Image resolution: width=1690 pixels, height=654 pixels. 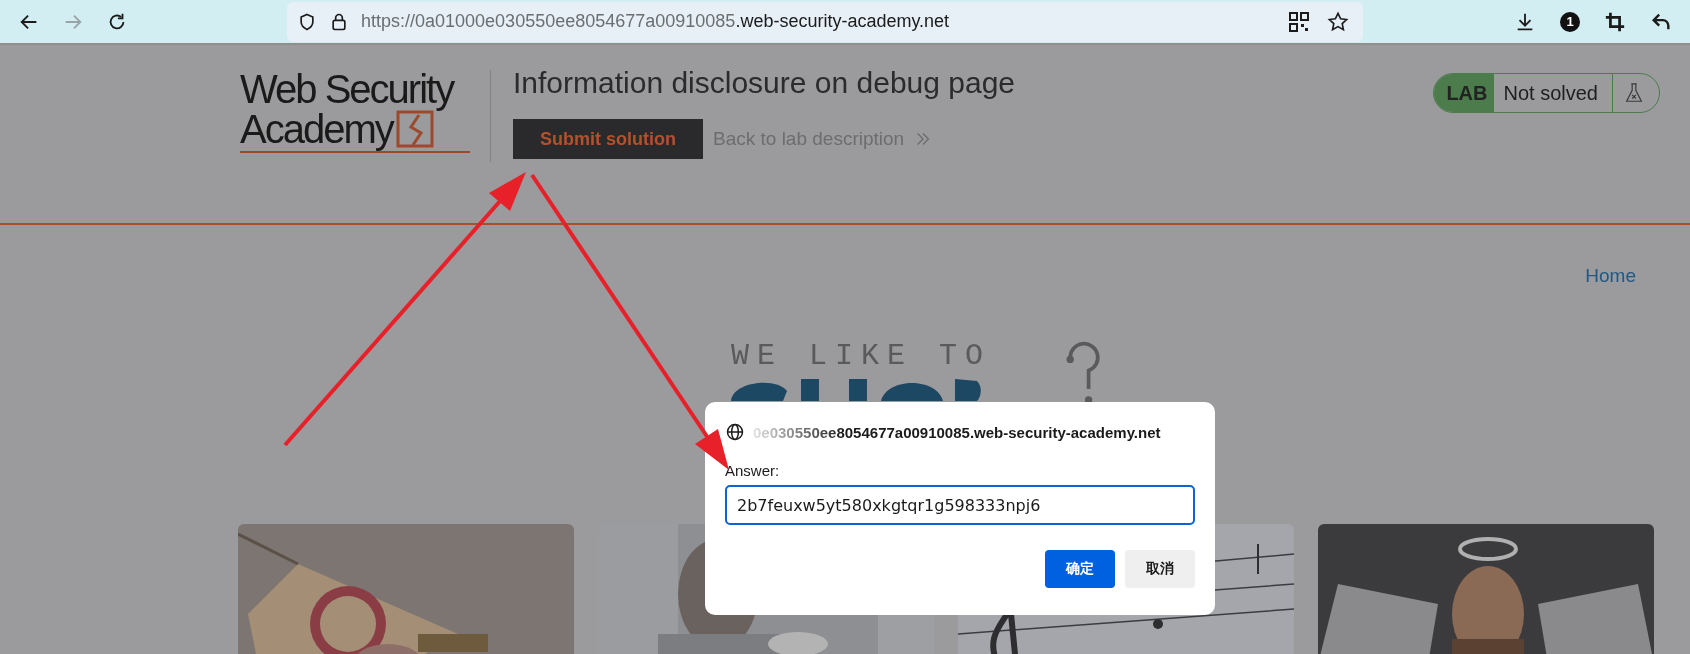 I want to click on globe-icon, so click(x=735, y=432).